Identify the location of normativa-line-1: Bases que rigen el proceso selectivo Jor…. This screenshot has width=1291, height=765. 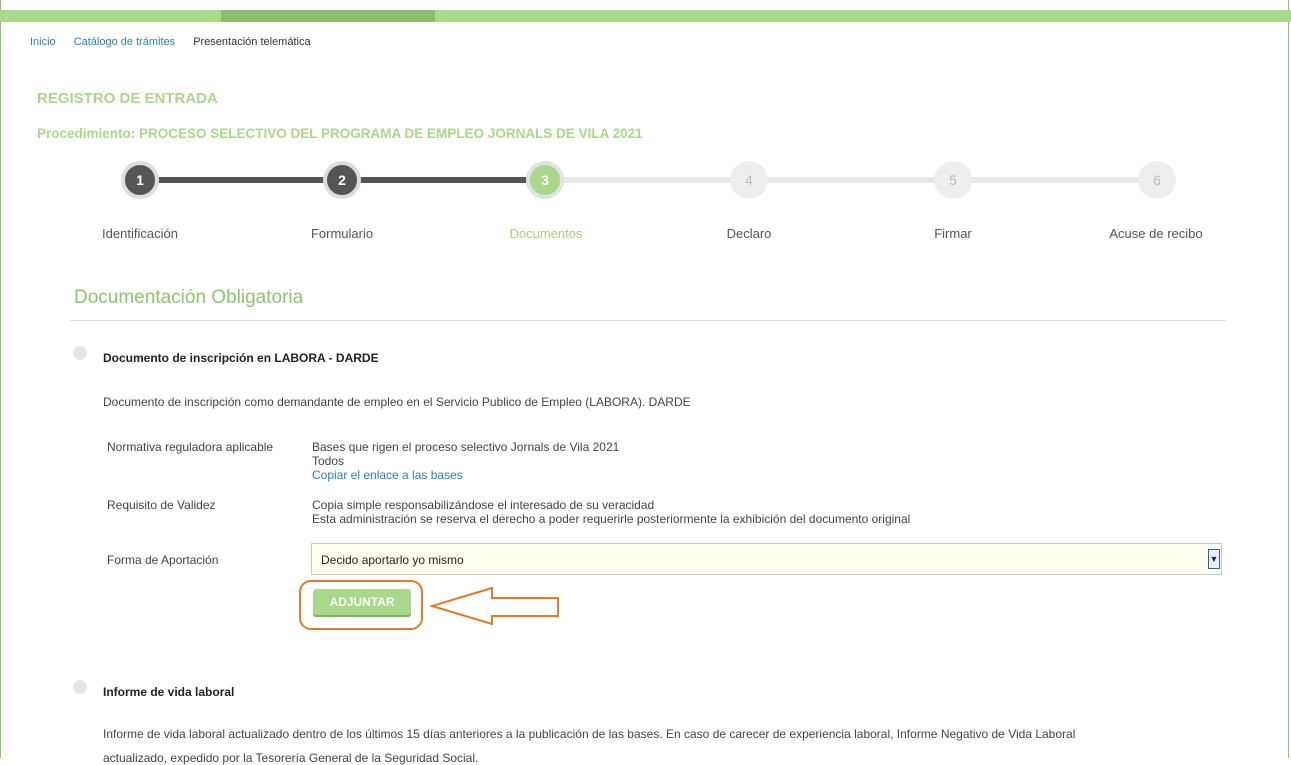
(466, 447).